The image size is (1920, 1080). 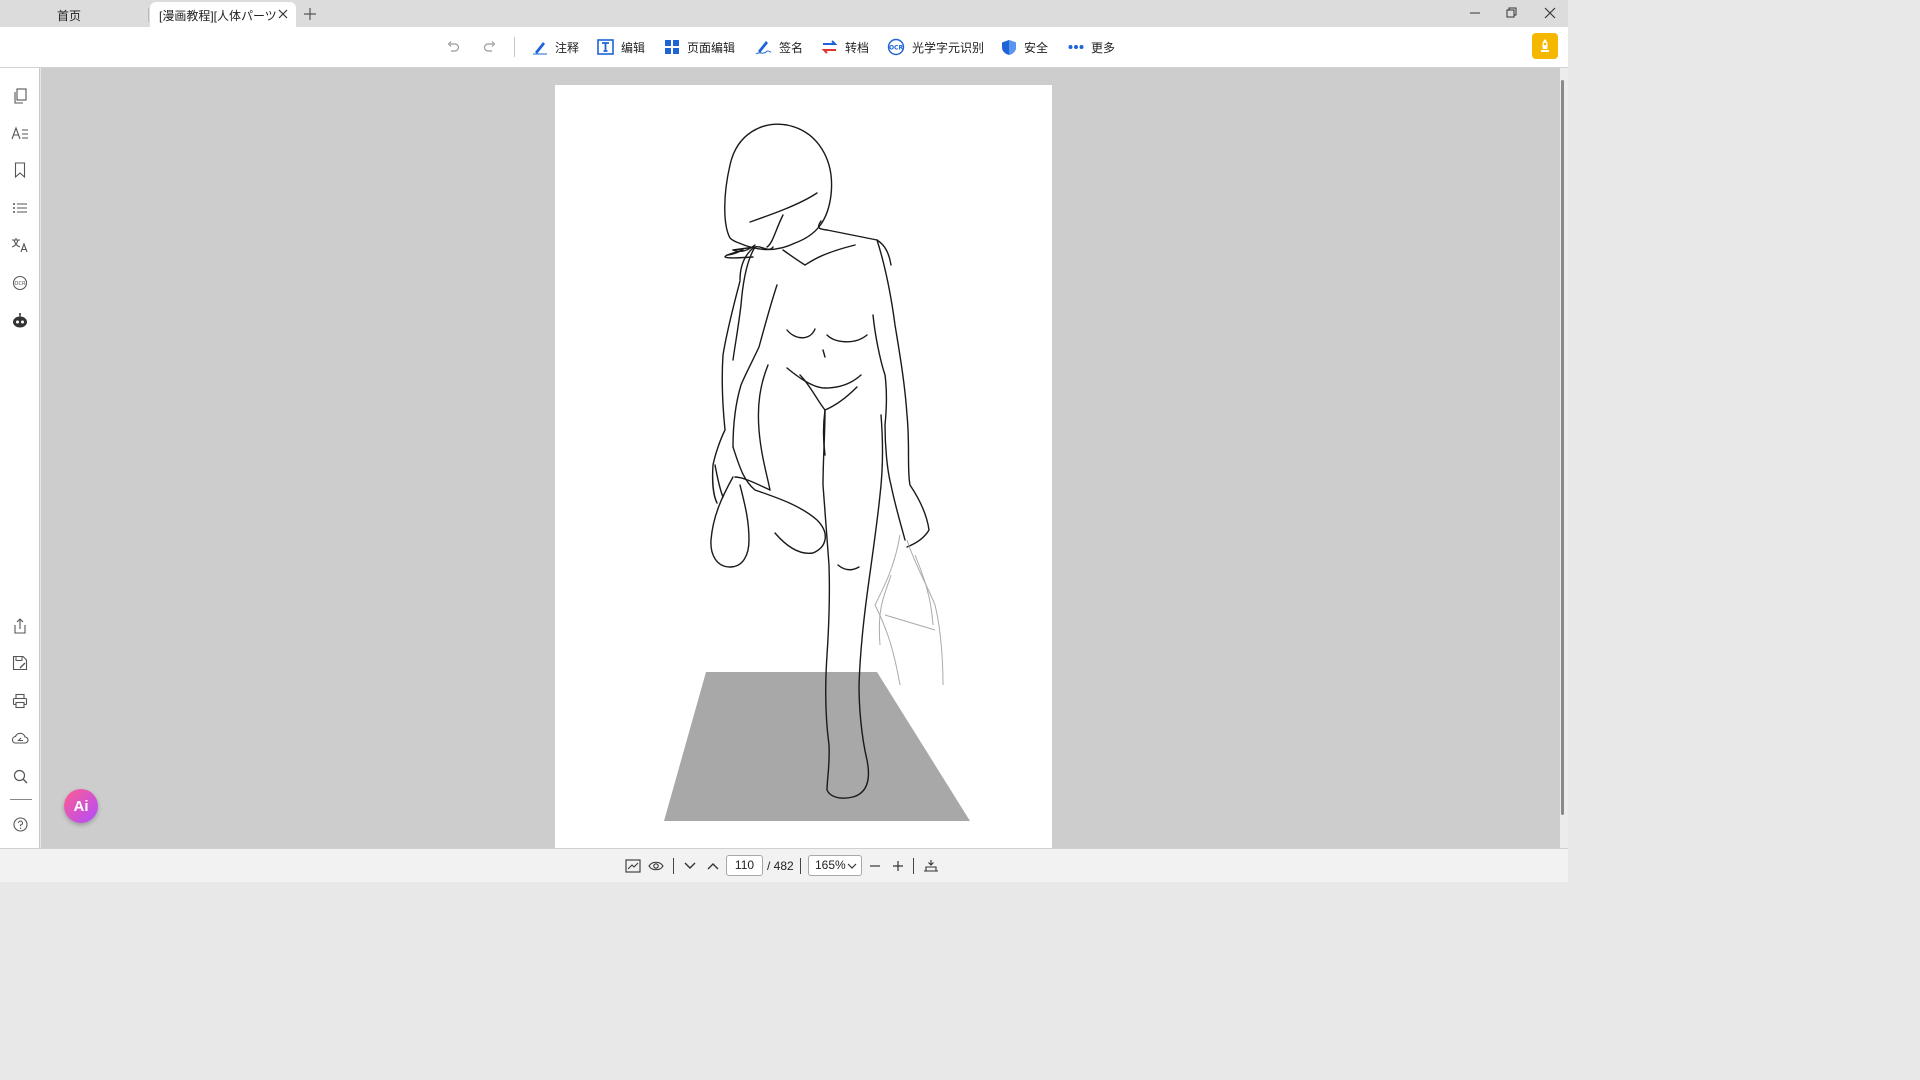 I want to click on plus-icon, so click(x=898, y=866).